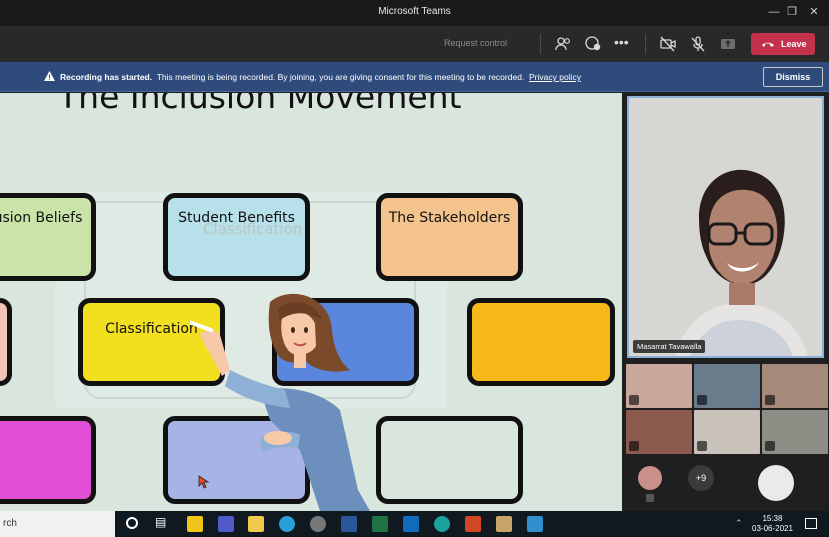 Image resolution: width=829 pixels, height=537 pixels. Describe the element at coordinates (774, 12) in the screenshot. I see `minimize-icon: —` at that location.